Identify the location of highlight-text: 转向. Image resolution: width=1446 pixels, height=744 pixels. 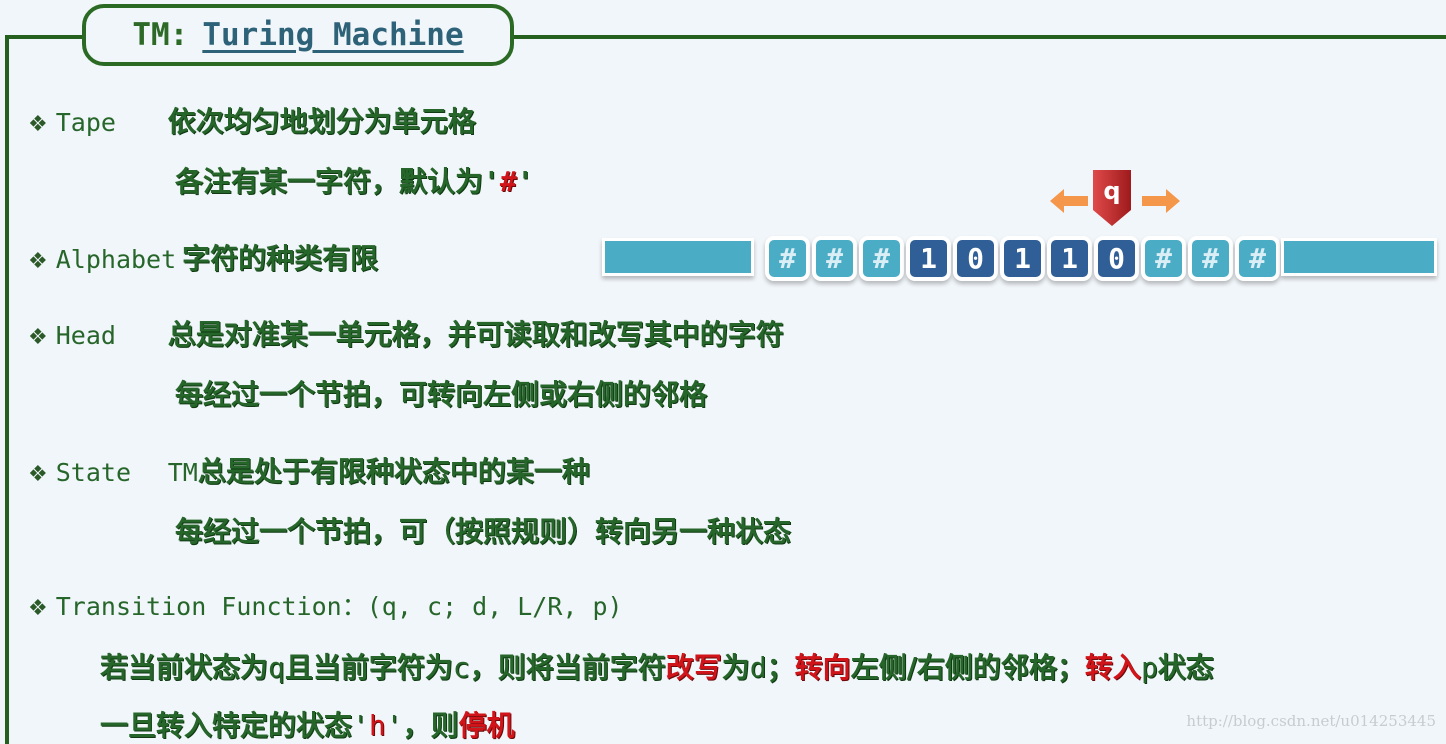
(822, 667).